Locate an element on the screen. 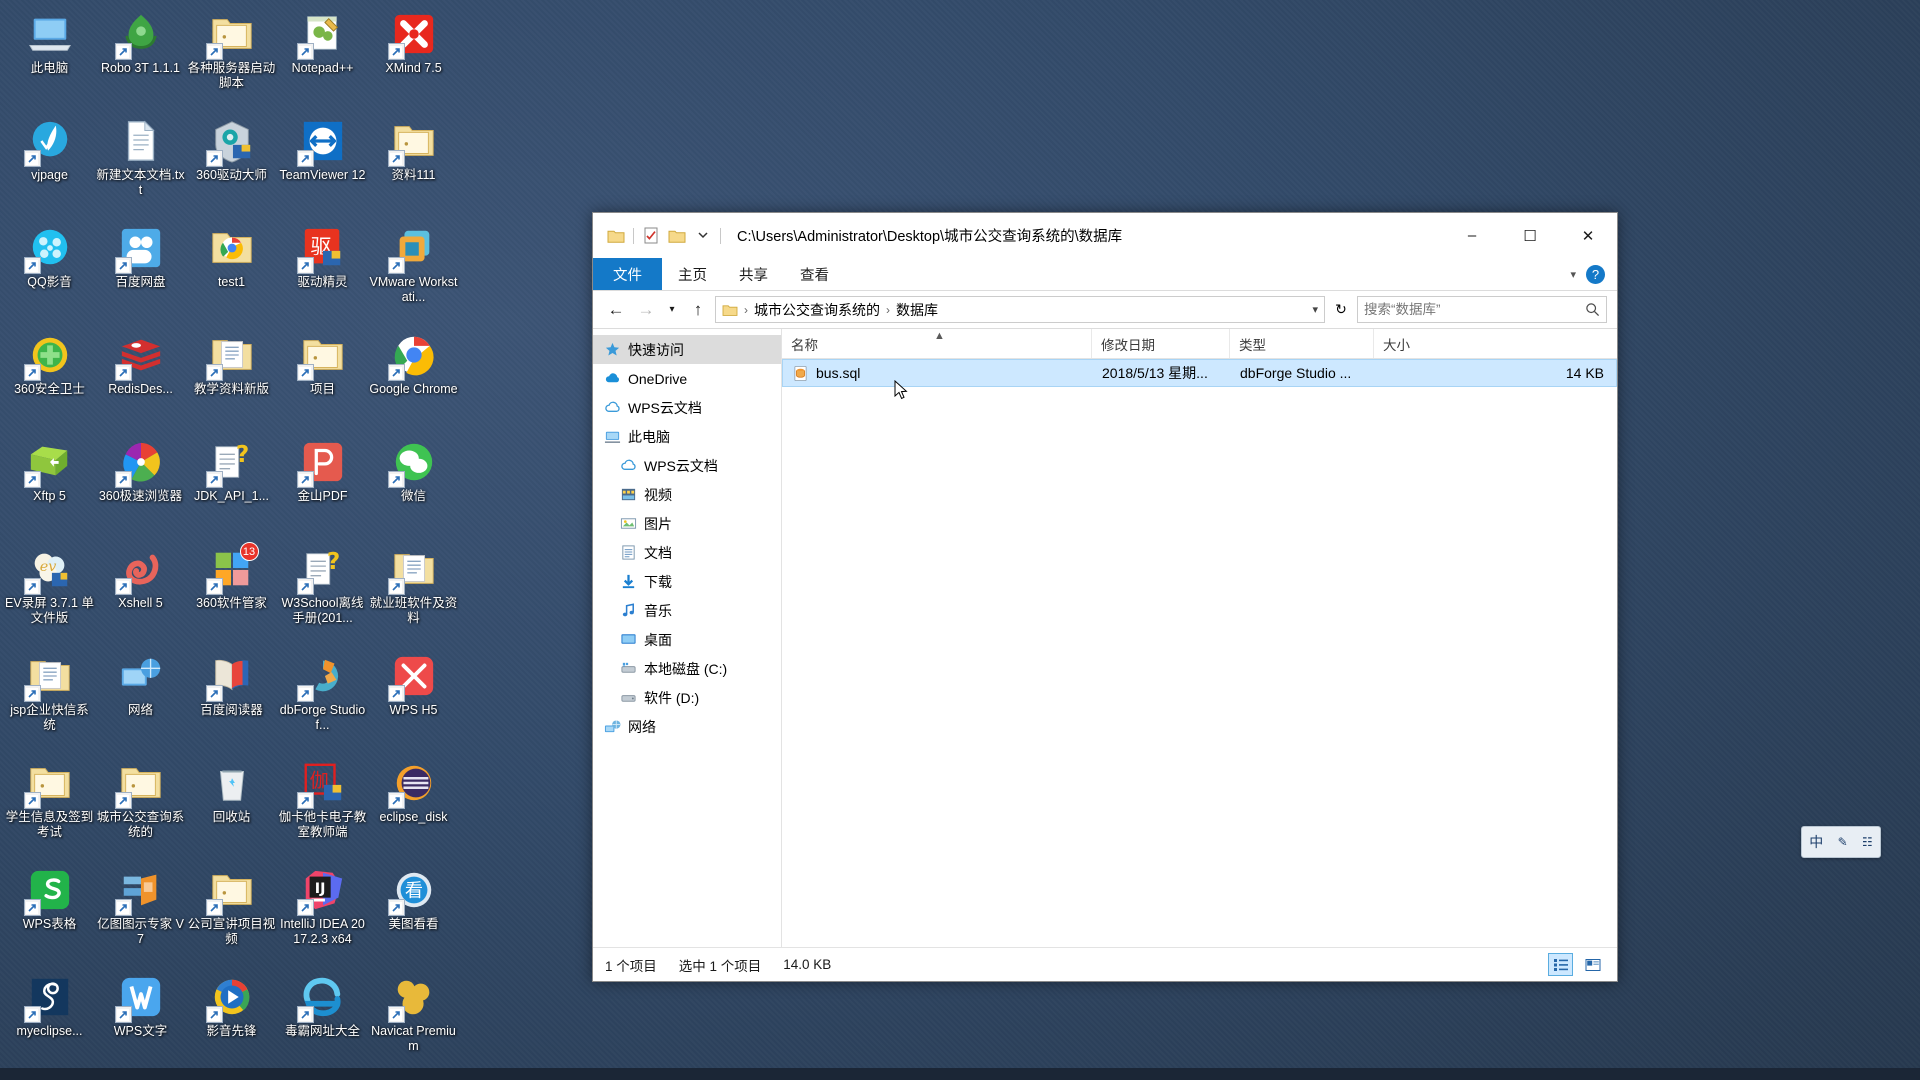  desktop-icon-edraw-icon: 亿图图示专家 V7 is located at coordinates (140, 915).